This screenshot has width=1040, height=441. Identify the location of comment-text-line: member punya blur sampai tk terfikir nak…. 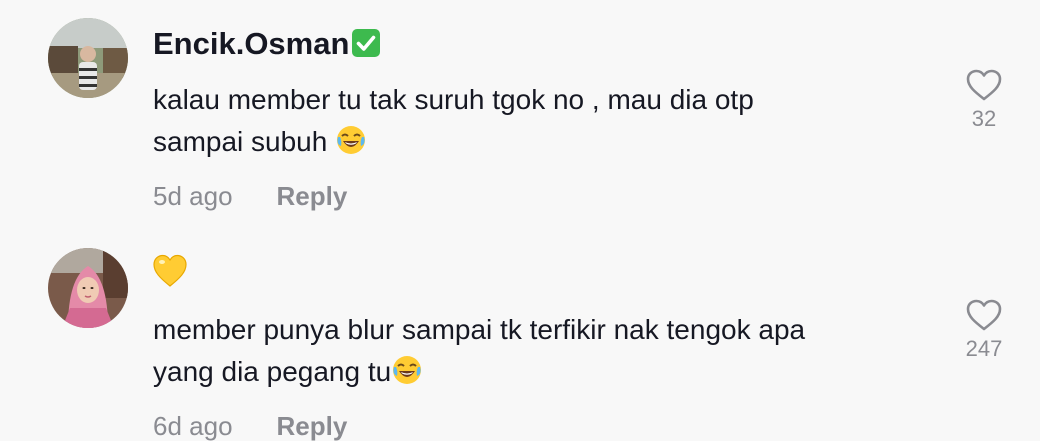
(479, 329).